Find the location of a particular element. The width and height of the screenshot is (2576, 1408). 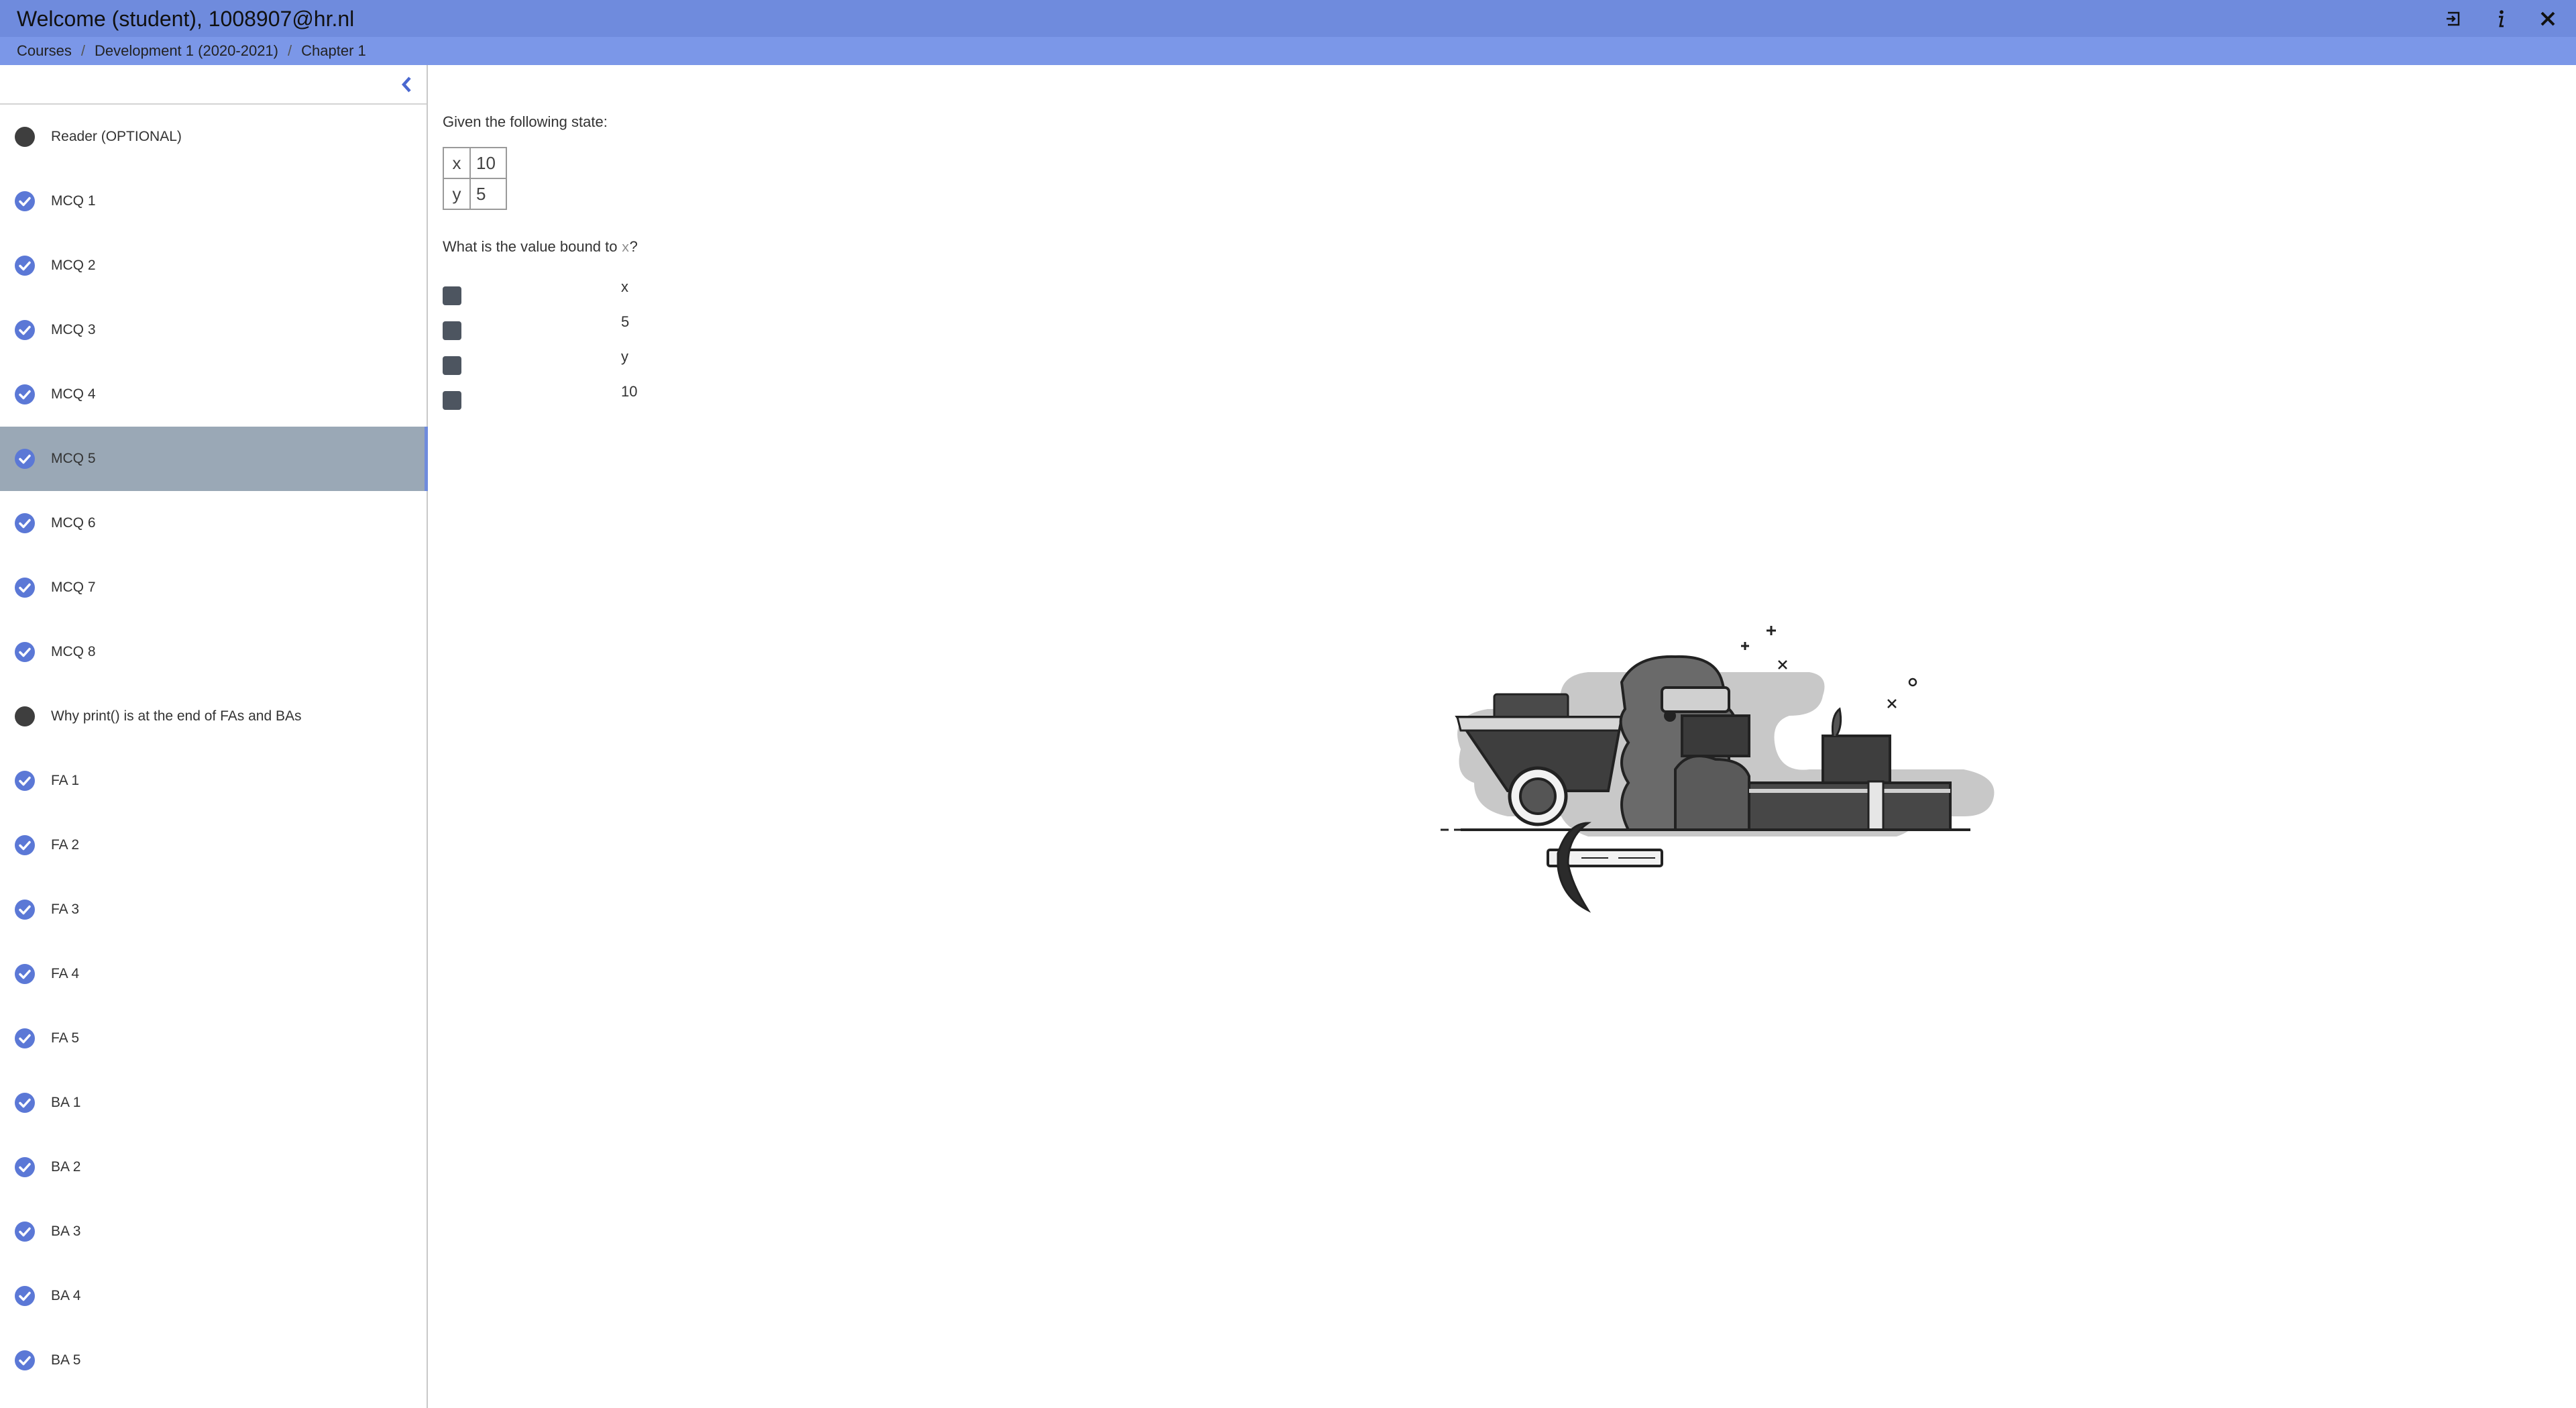

sidebar-item-label: MCQ 2 is located at coordinates (73, 265).